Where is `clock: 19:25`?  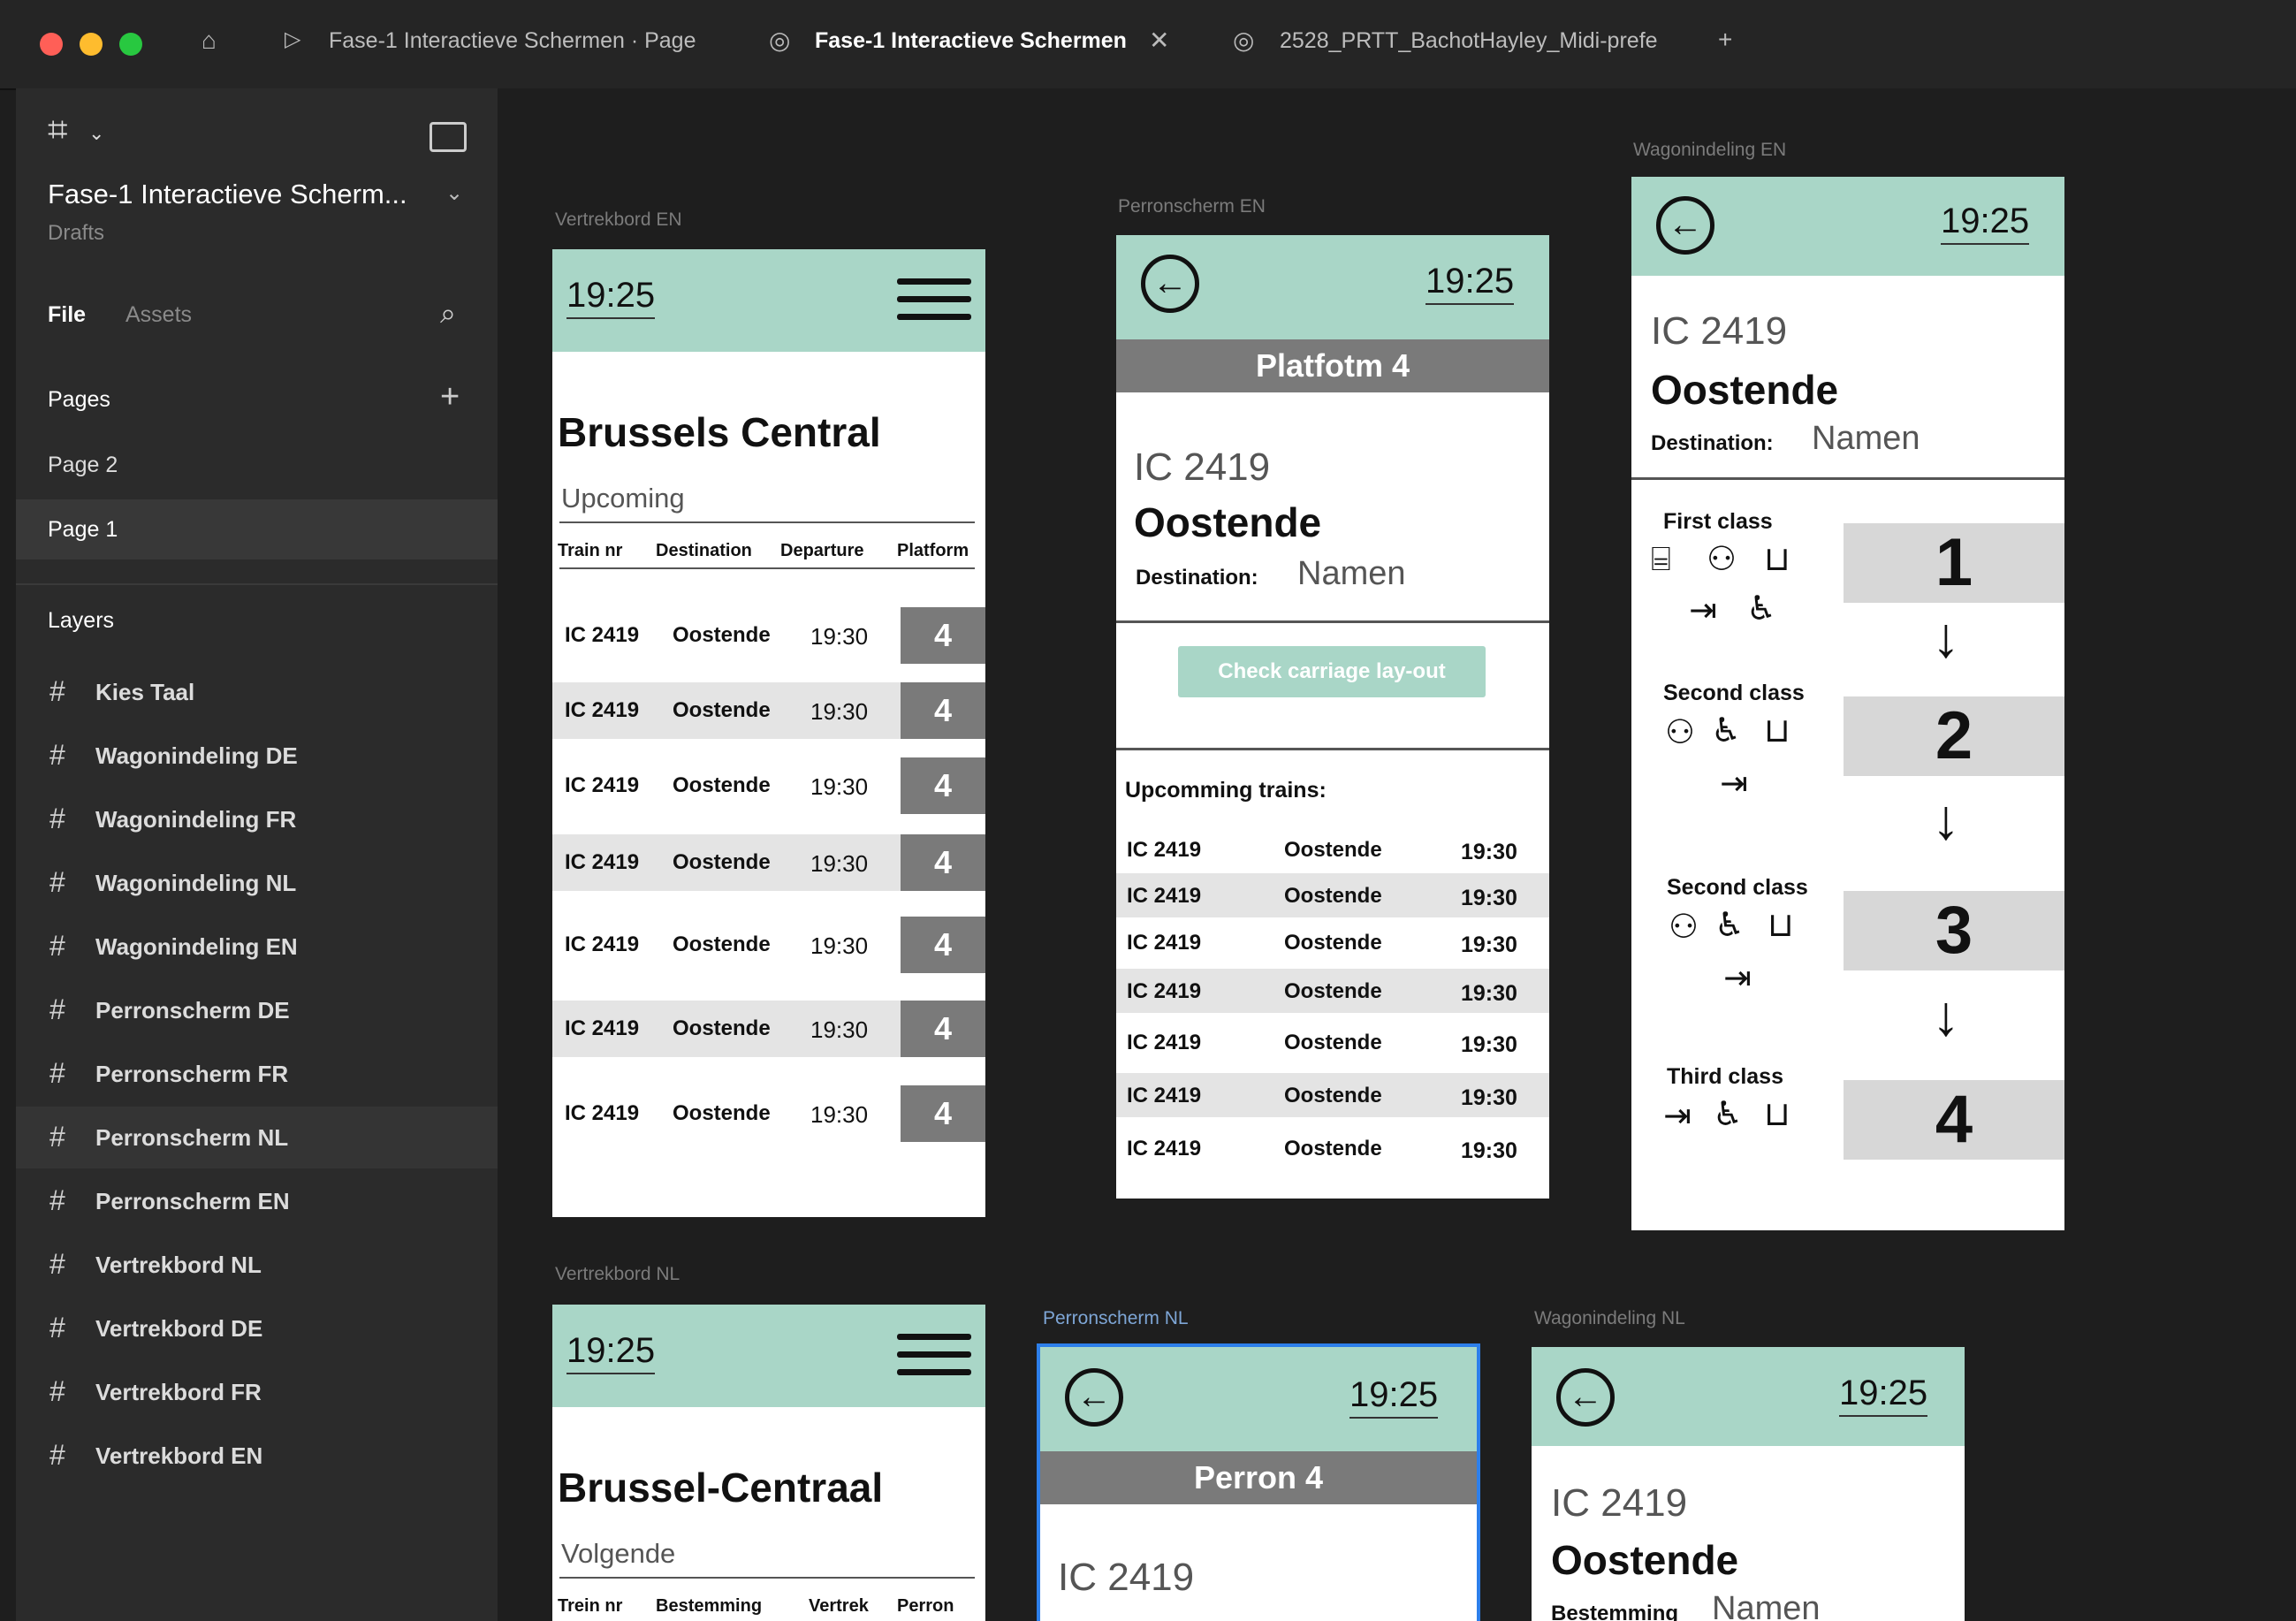
clock: 19:25 is located at coordinates (1470, 283).